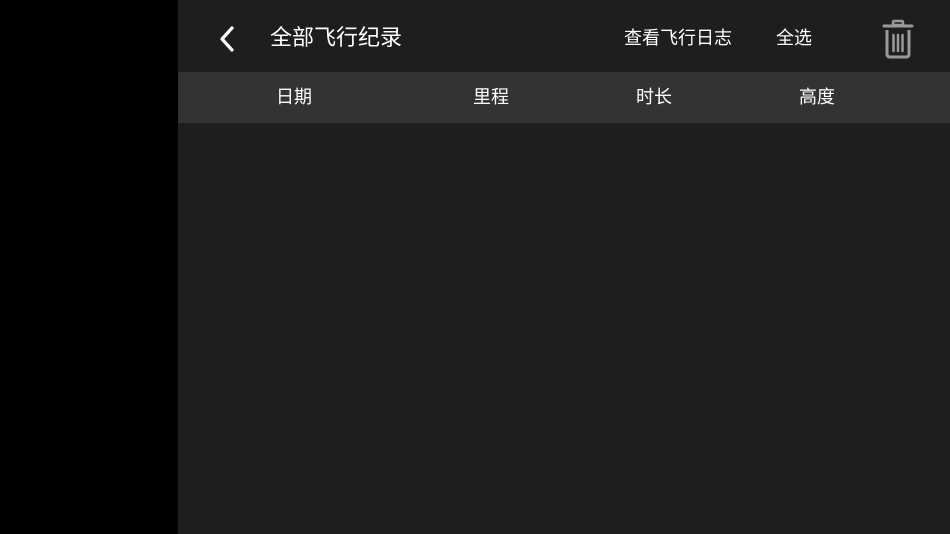  Describe the element at coordinates (564, 97) in the screenshot. I see `table-header-row: 日期 里程 时长 高度` at that location.